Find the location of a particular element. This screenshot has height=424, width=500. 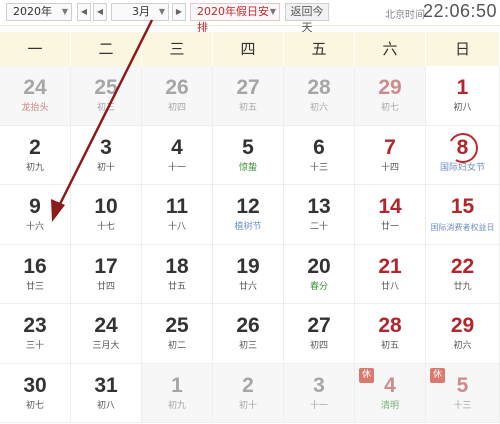

lunar-date: 初二 is located at coordinates (176, 346).